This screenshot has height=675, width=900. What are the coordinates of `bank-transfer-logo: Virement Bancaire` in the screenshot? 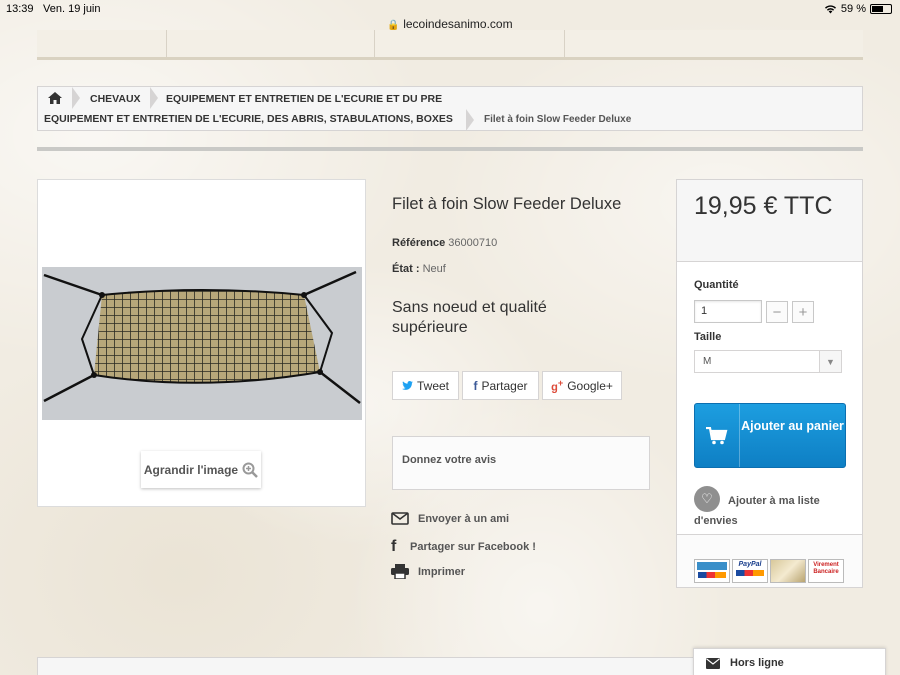 It's located at (826, 571).